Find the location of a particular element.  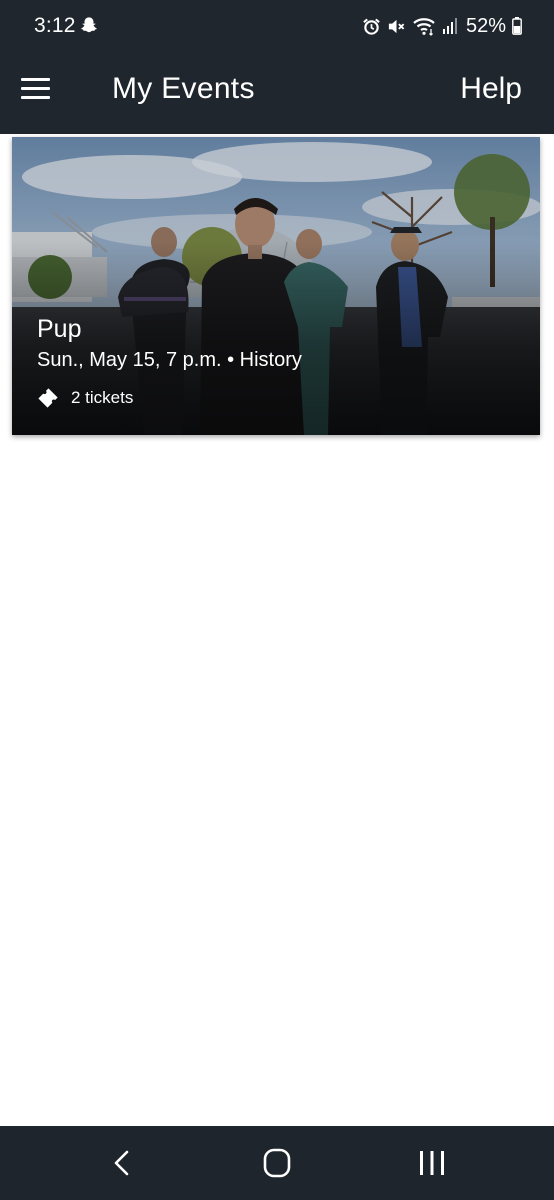

wifi-icon is located at coordinates (424, 27).